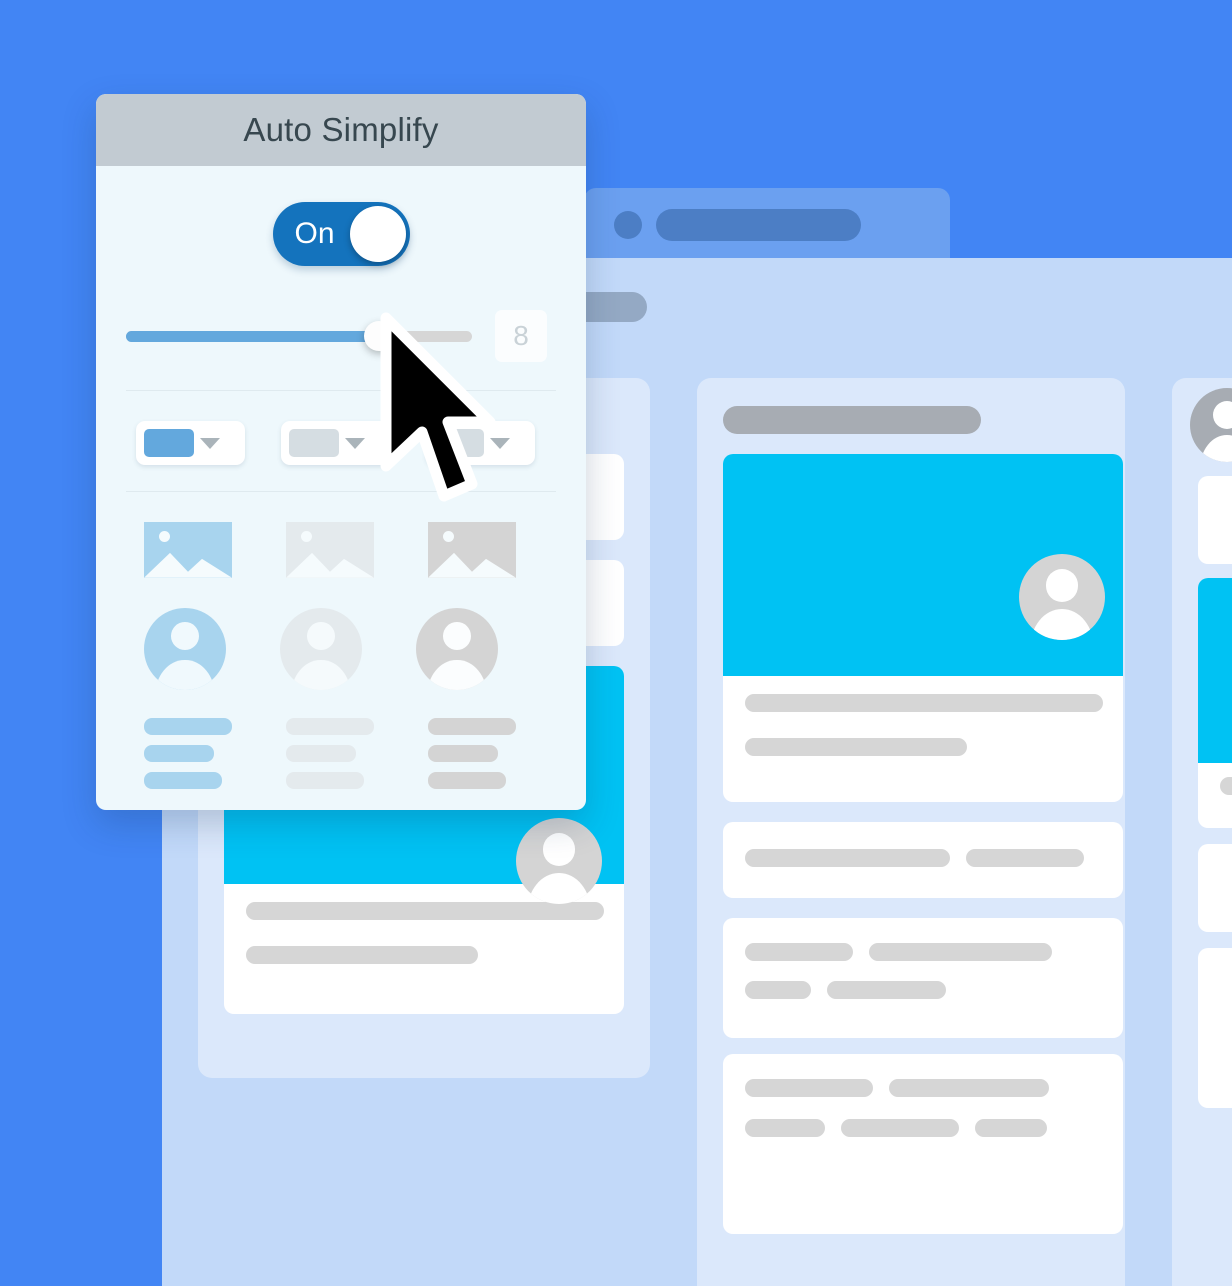 This screenshot has width=1232, height=1286. What do you see at coordinates (314, 233) in the screenshot?
I see `toggle-label: On` at bounding box center [314, 233].